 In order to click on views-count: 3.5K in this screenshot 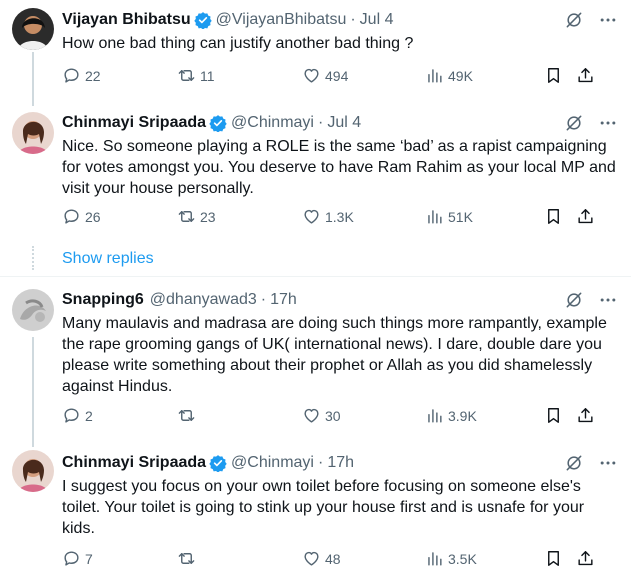, I will do `click(462, 558)`.